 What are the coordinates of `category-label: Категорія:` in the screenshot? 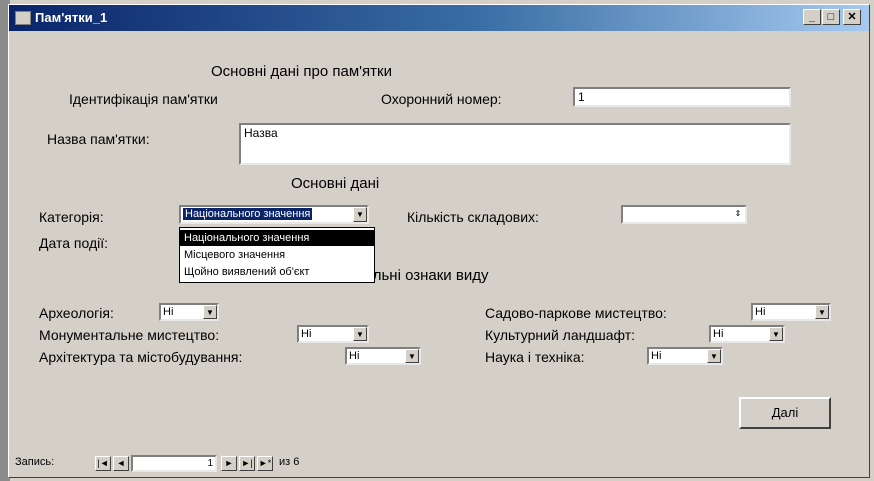 It's located at (71, 217).